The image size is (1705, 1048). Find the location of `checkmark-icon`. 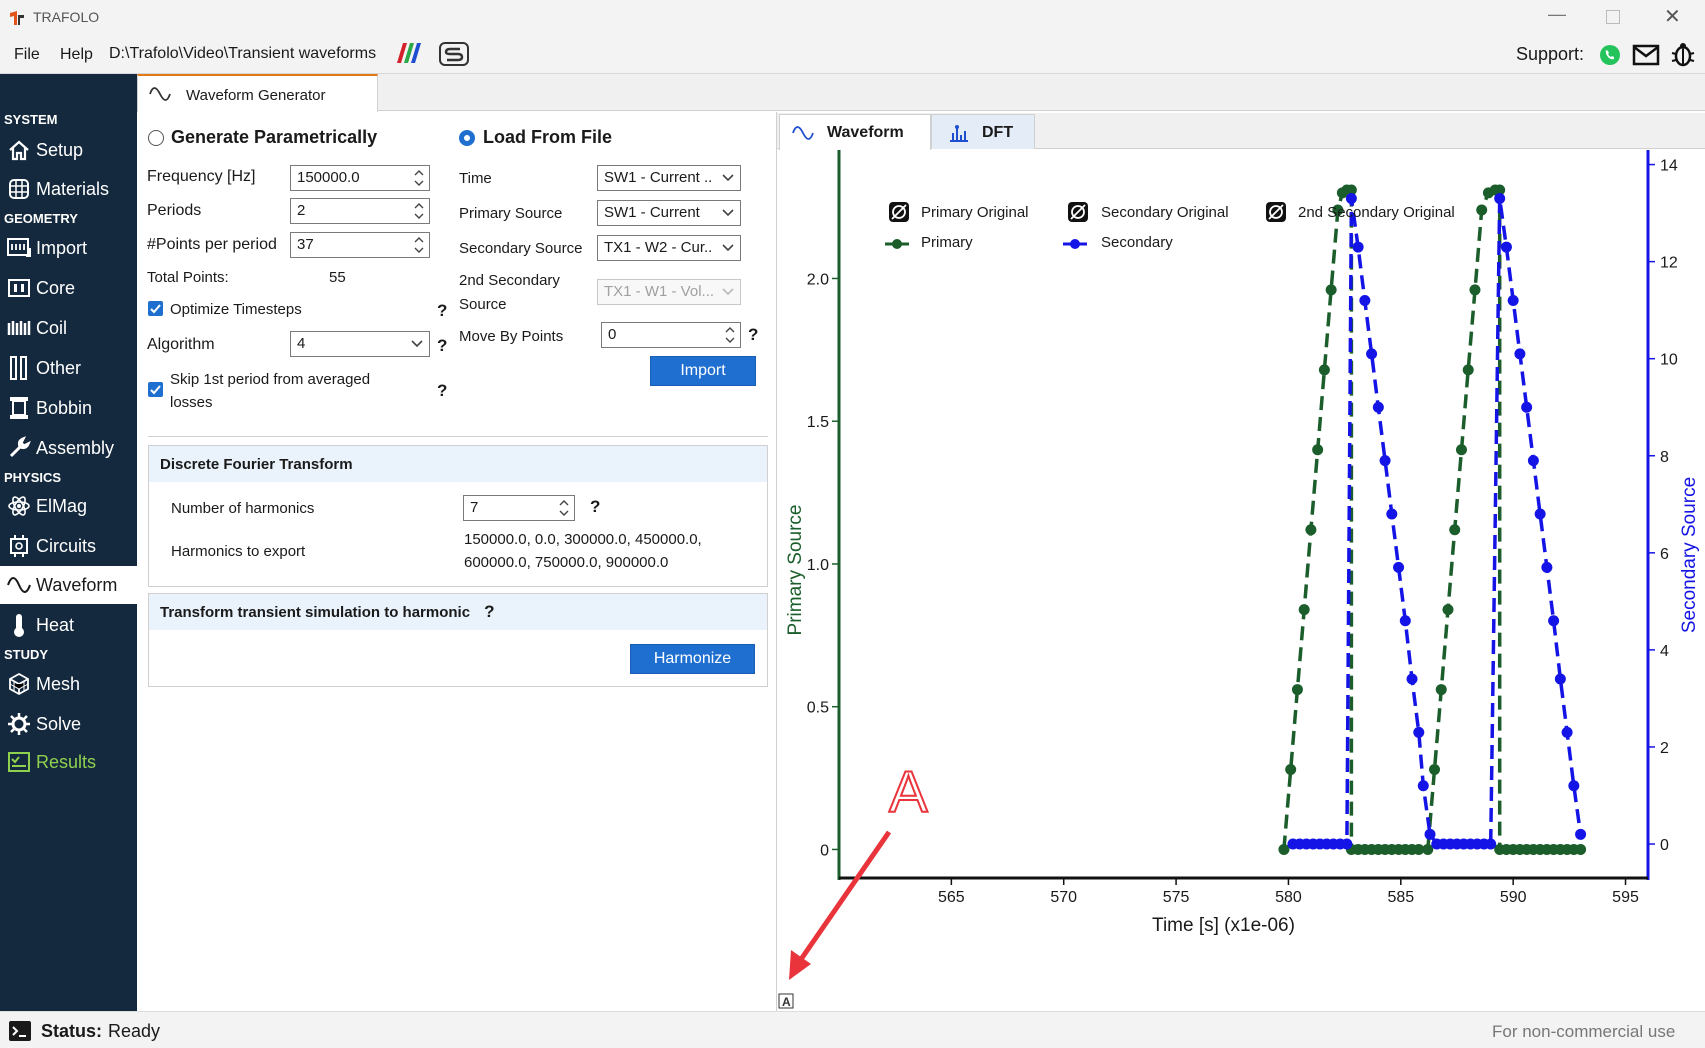

checkmark-icon is located at coordinates (155, 390).